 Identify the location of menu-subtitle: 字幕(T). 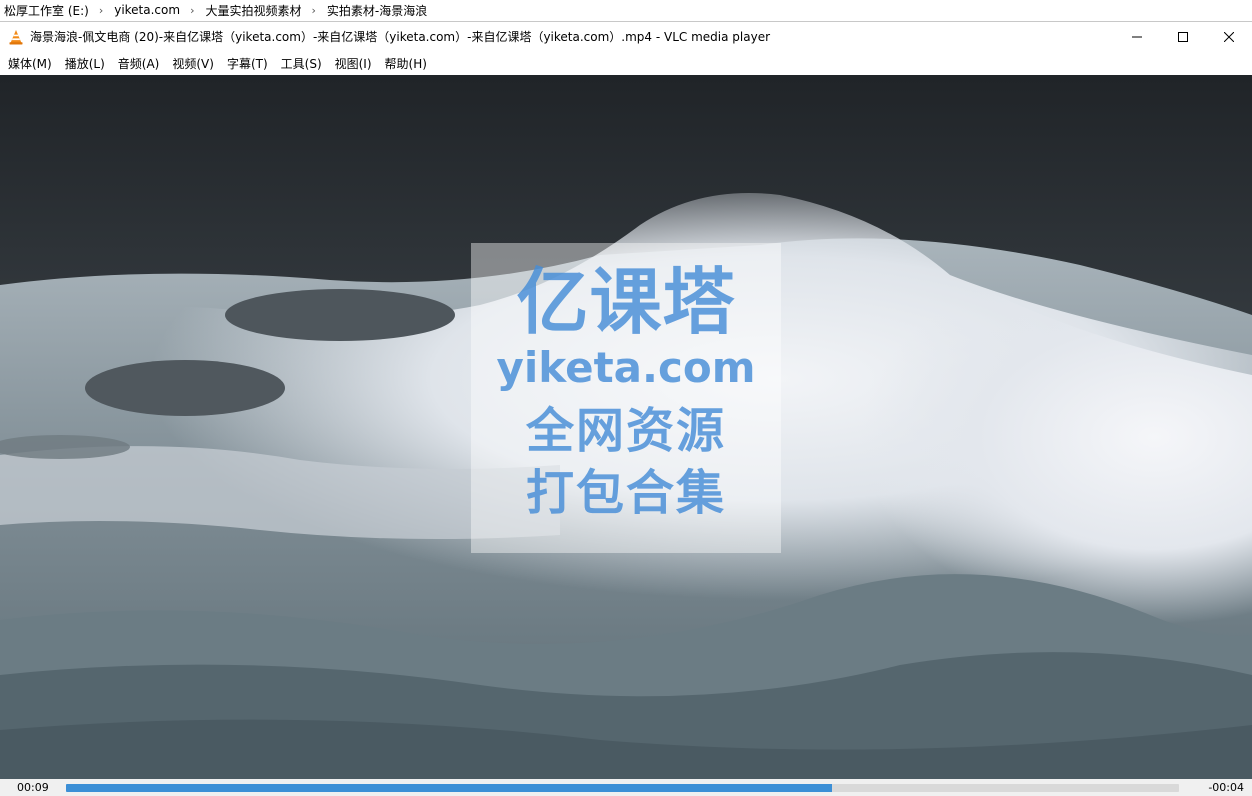
(248, 63).